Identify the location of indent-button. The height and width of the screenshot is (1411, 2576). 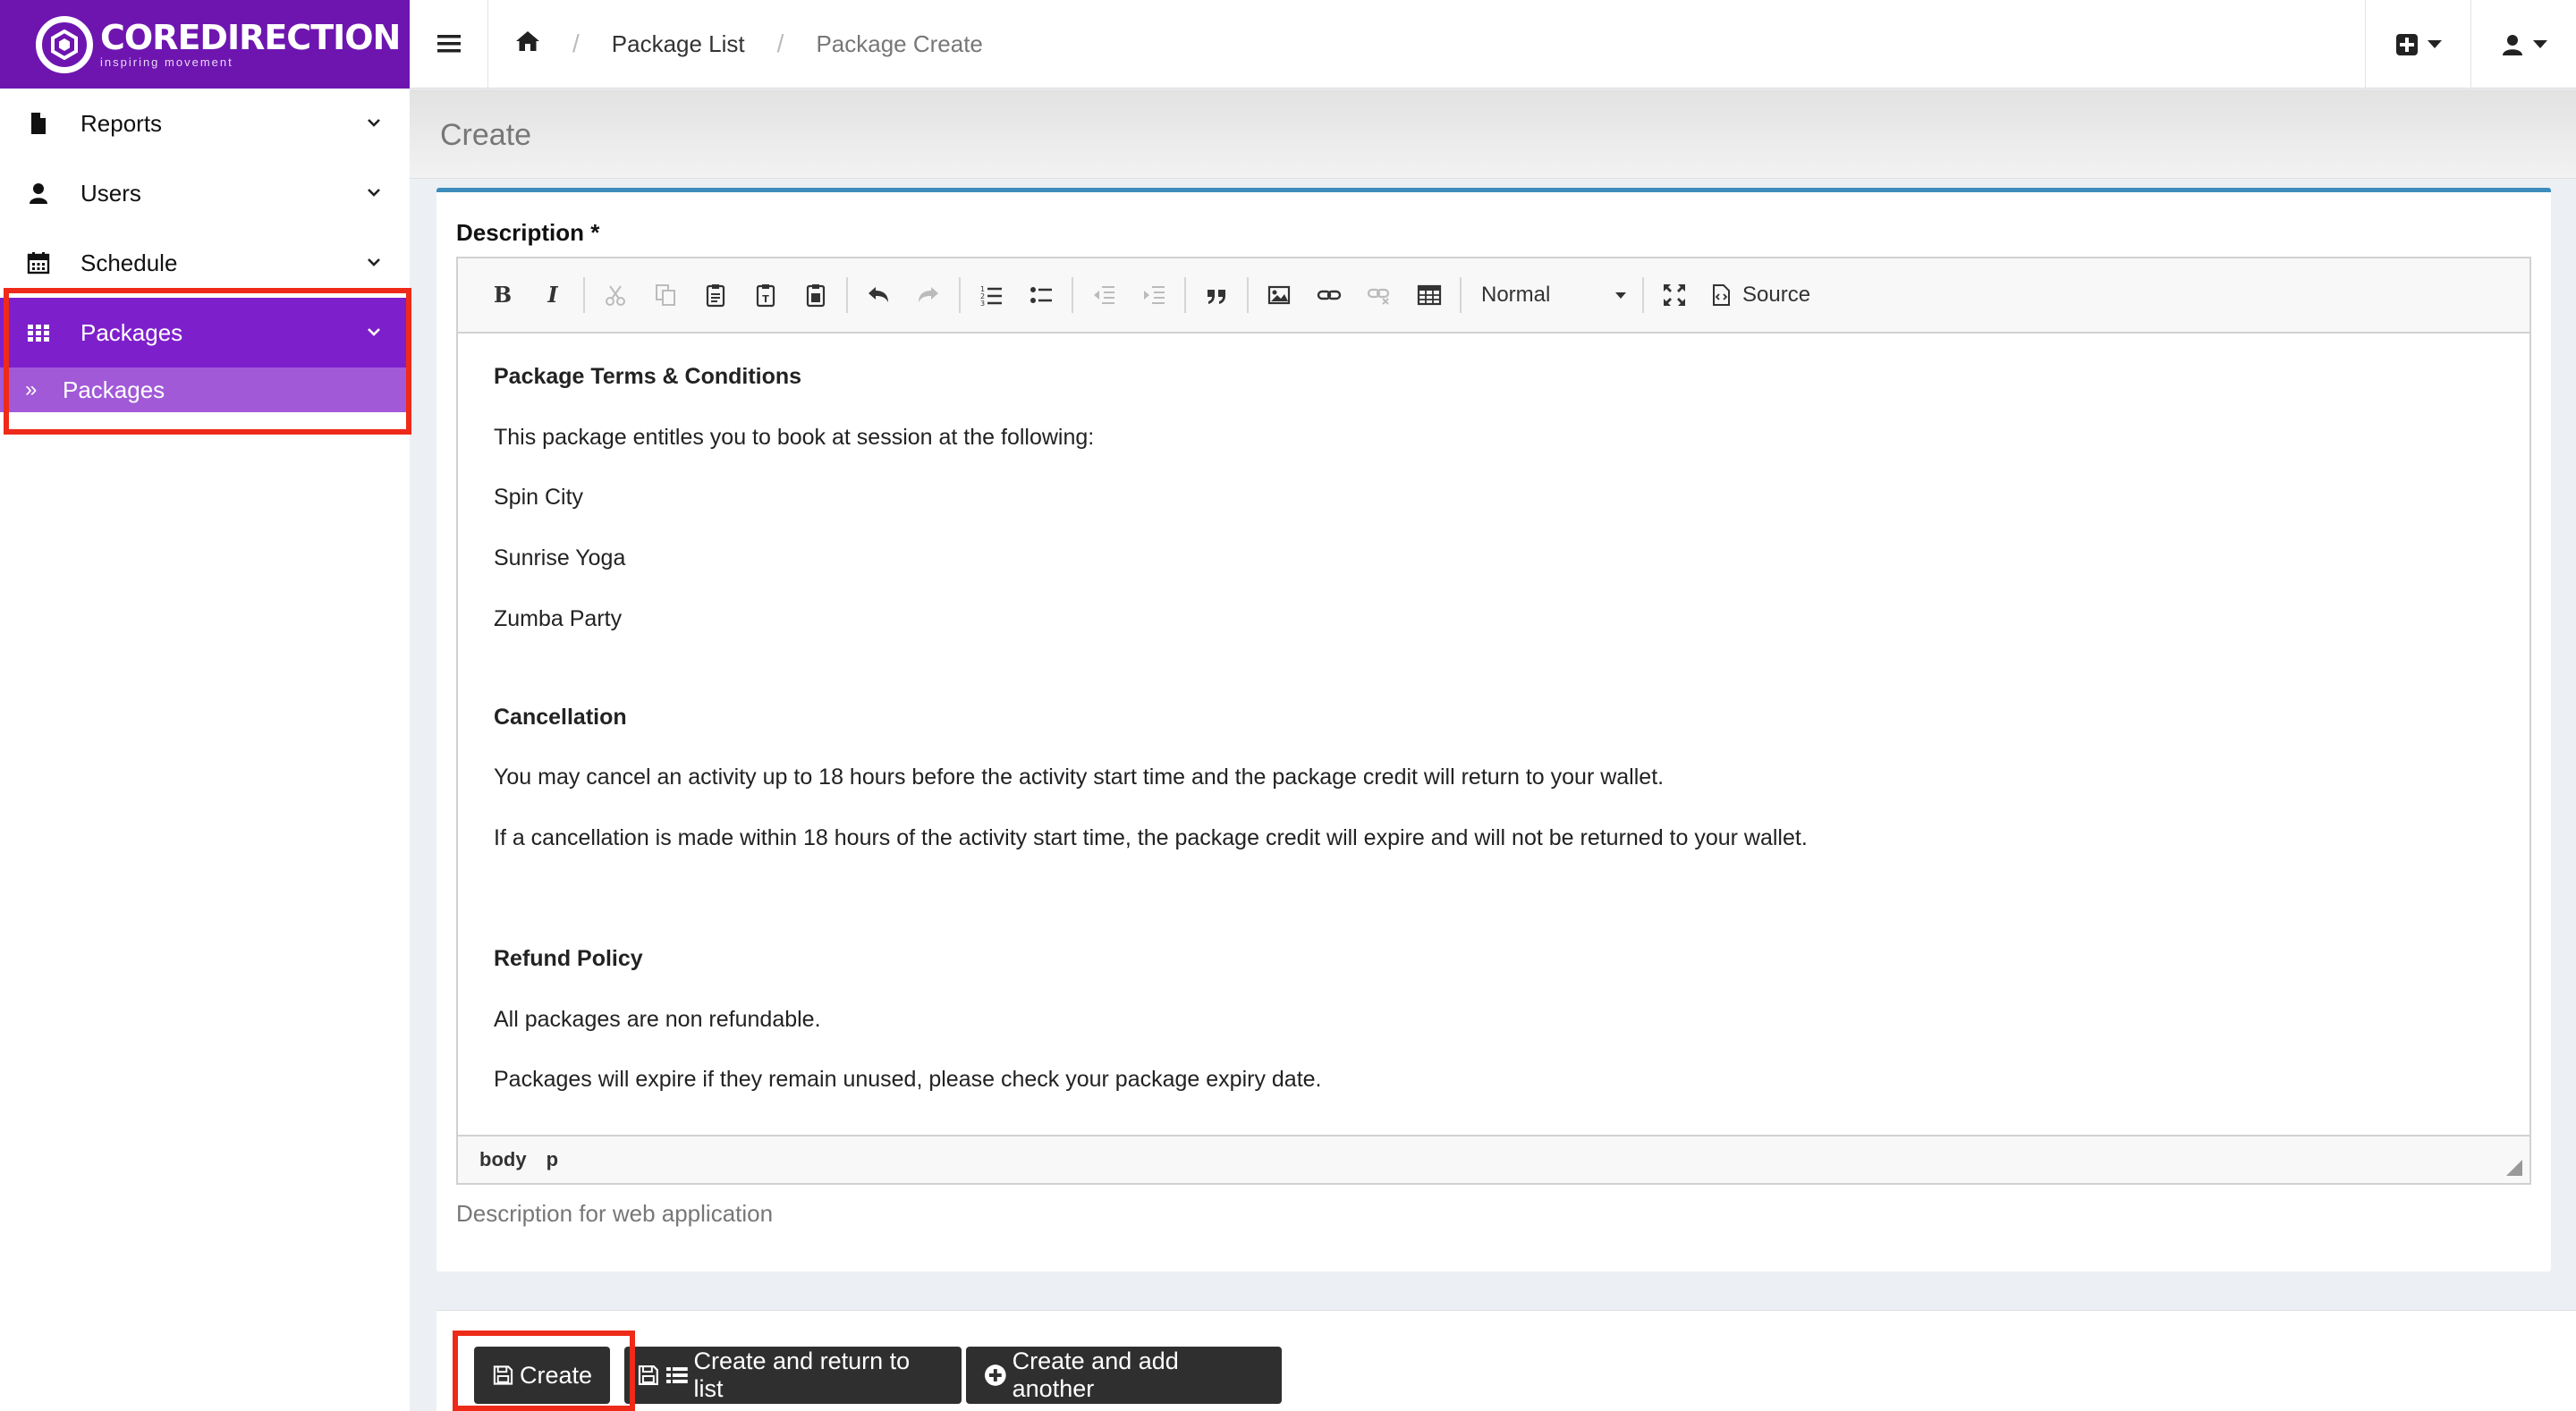
(1154, 295).